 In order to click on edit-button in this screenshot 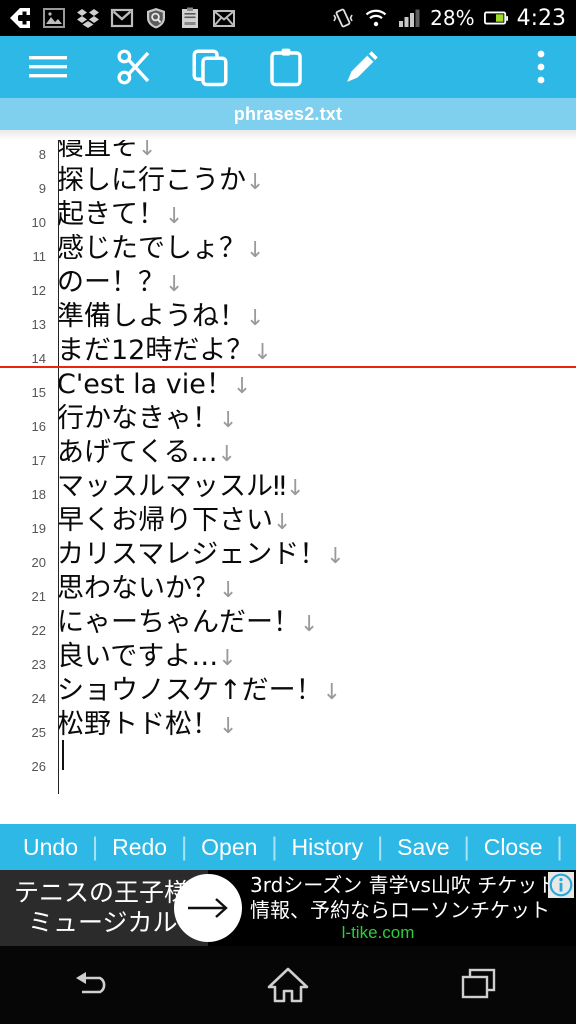, I will do `click(362, 67)`.